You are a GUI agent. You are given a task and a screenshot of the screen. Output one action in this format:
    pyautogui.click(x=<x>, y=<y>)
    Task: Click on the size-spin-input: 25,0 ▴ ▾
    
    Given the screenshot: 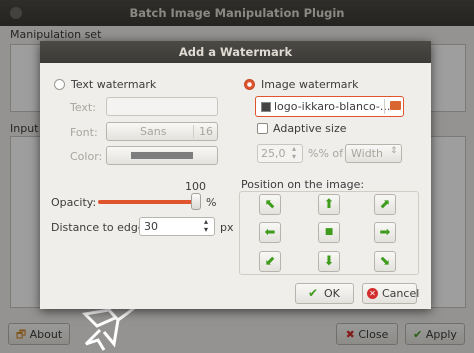 What is the action you would take?
    pyautogui.click(x=280, y=153)
    